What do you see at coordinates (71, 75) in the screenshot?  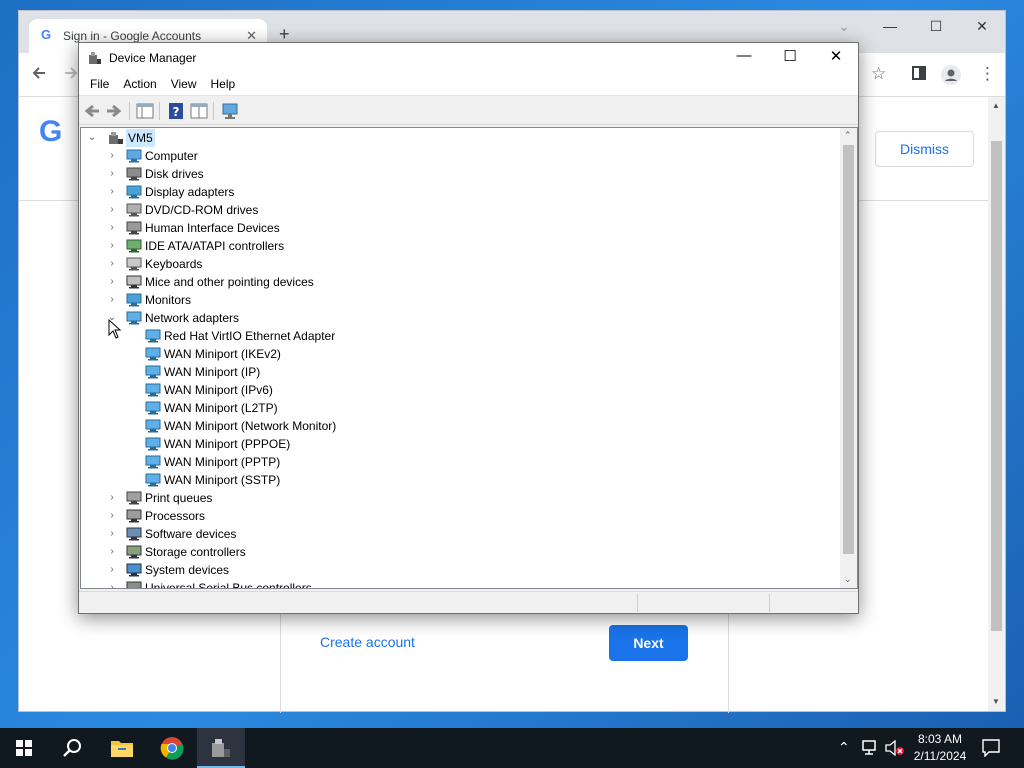 I see `forward-arrow-icon` at bounding box center [71, 75].